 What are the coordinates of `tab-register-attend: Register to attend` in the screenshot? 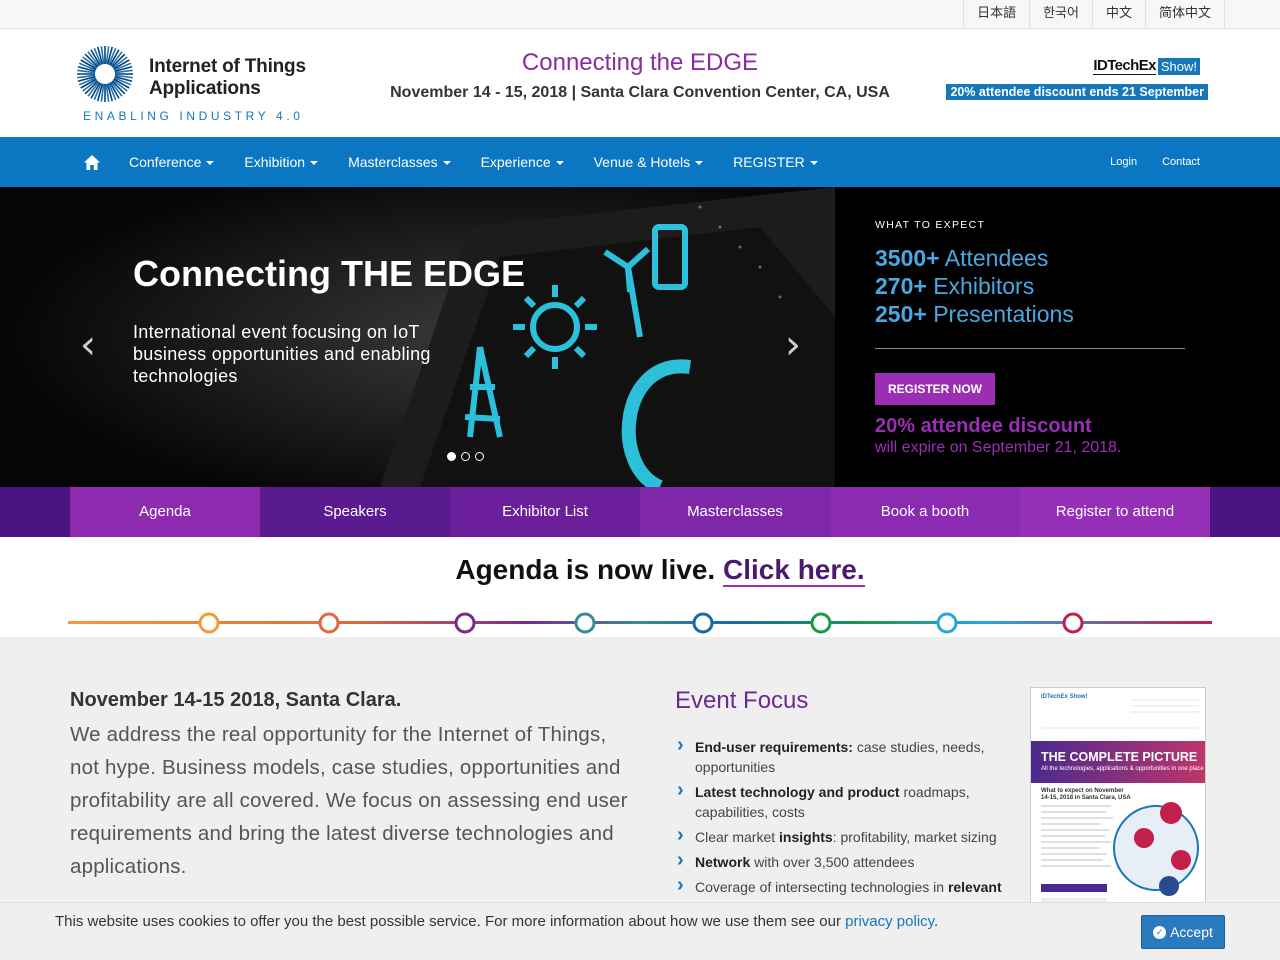 It's located at (1115, 512).